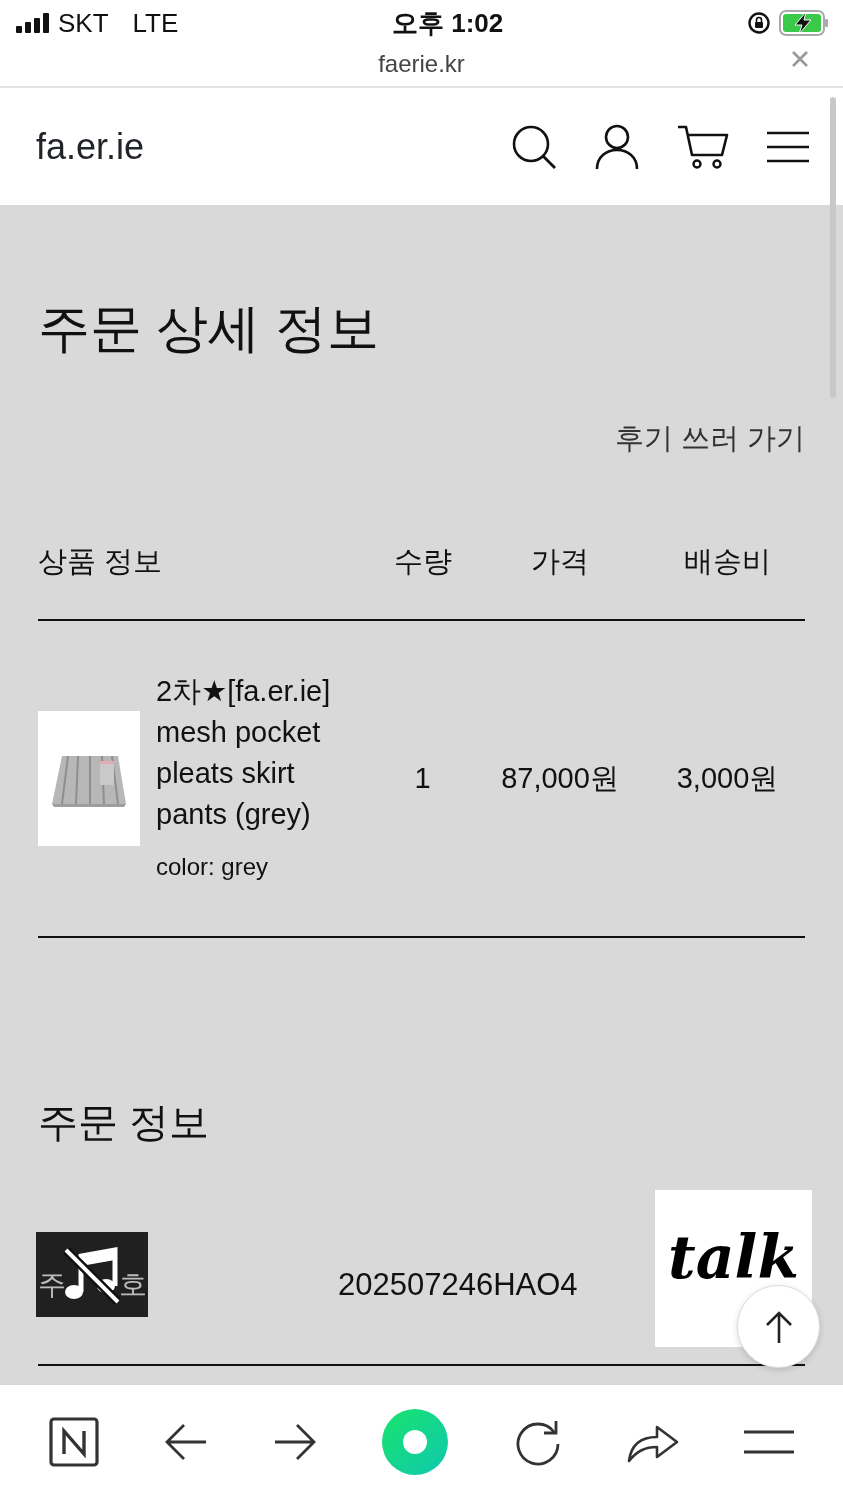  I want to click on field-label: 호, so click(133, 1284).